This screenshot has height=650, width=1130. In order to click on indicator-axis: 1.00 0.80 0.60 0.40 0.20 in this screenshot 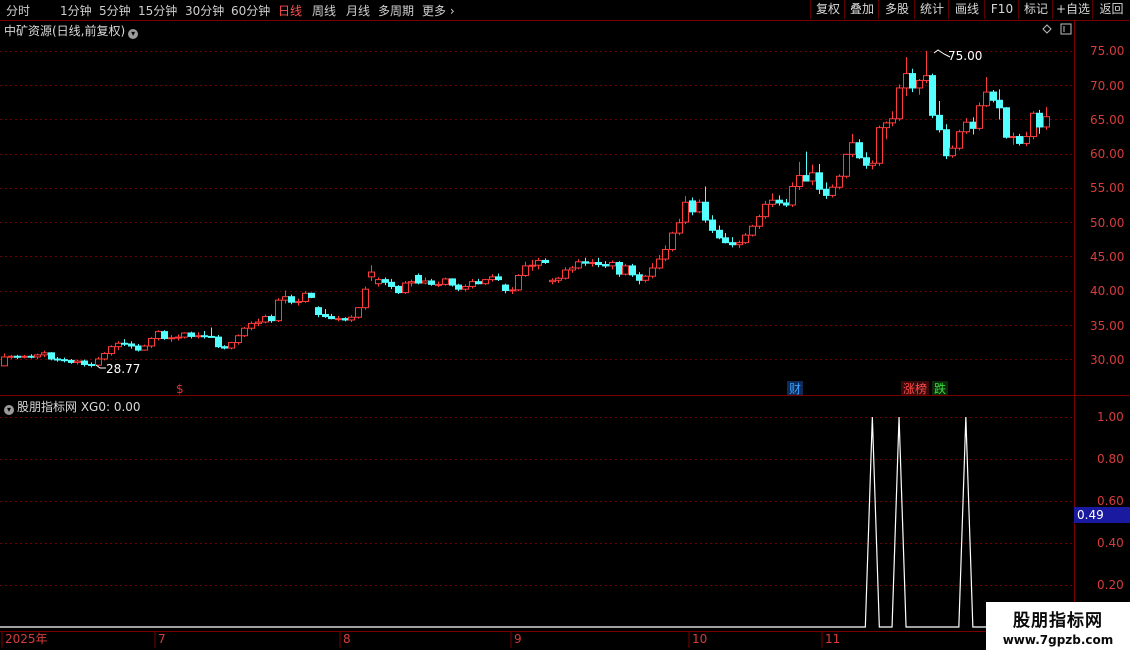, I will do `click(1110, 501)`.